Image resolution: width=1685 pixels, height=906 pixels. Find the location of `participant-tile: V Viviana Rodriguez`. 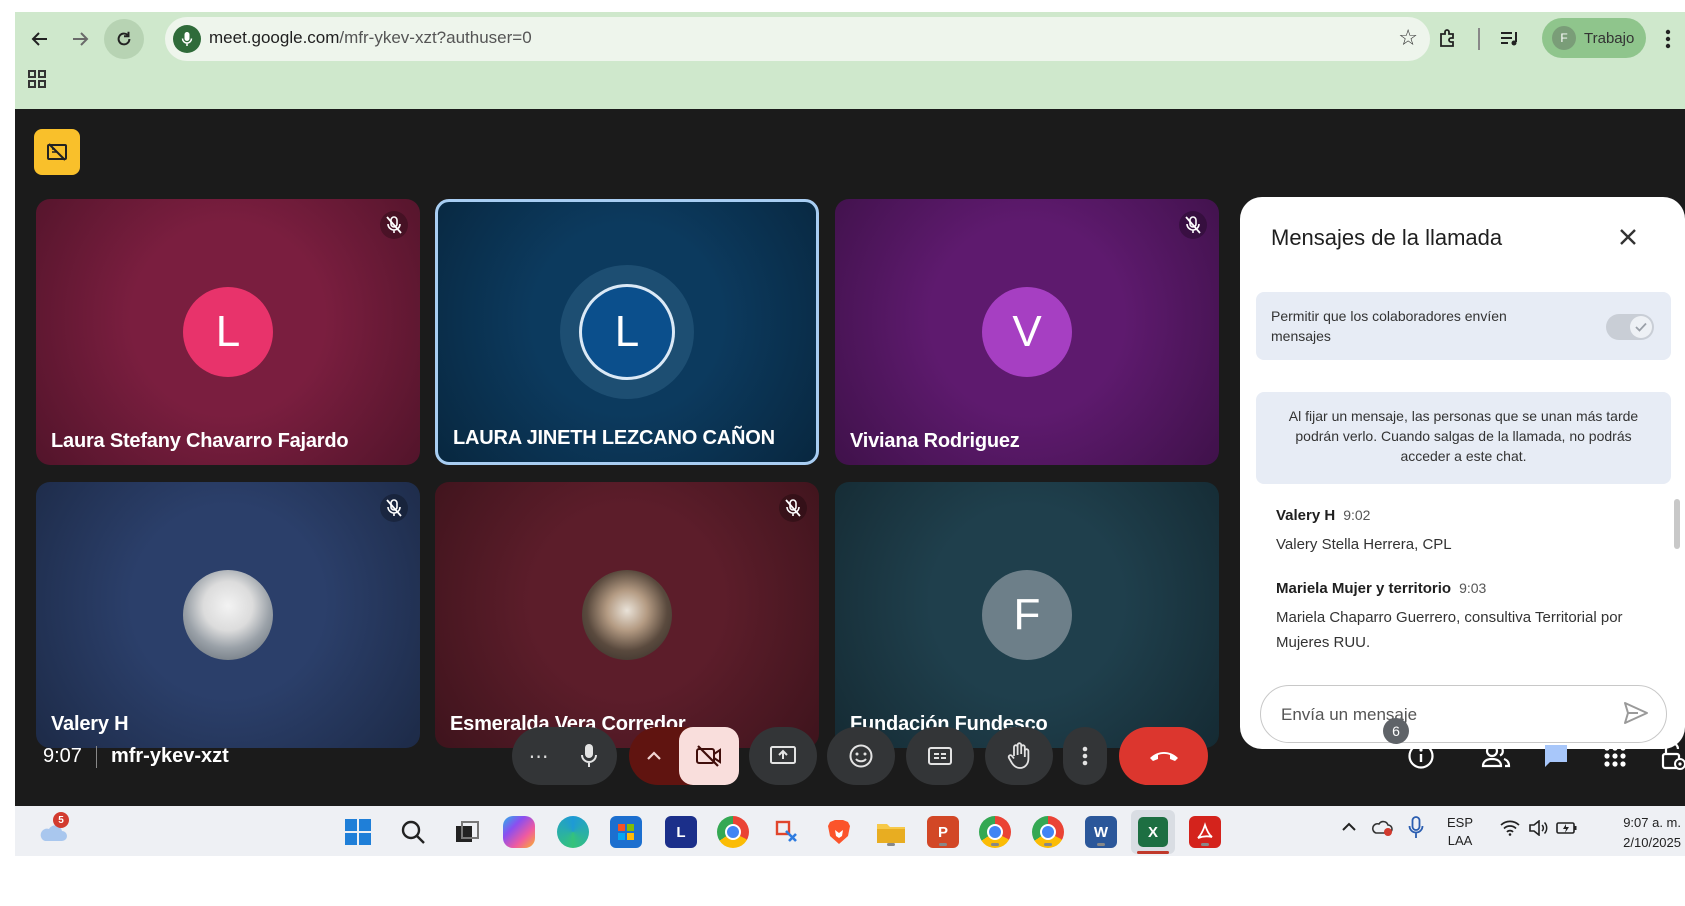

participant-tile: V Viviana Rodriguez is located at coordinates (1027, 332).